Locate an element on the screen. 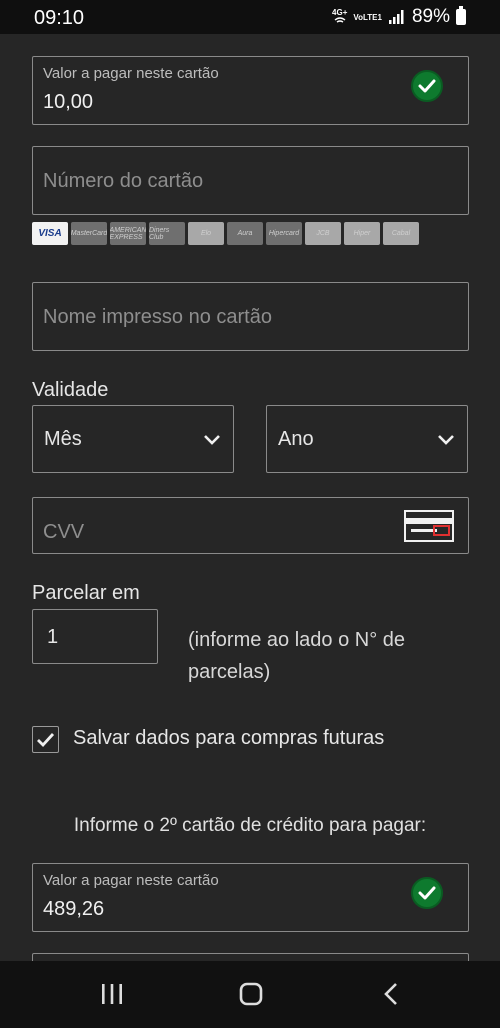 This screenshot has width=500, height=1028. status-icons: 4G+ VoLTE1 89% is located at coordinates (399, 17).